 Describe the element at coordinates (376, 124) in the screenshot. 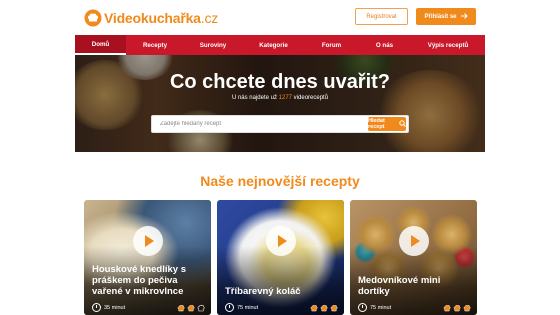

I see `search-button-label: Hledat recept` at that location.